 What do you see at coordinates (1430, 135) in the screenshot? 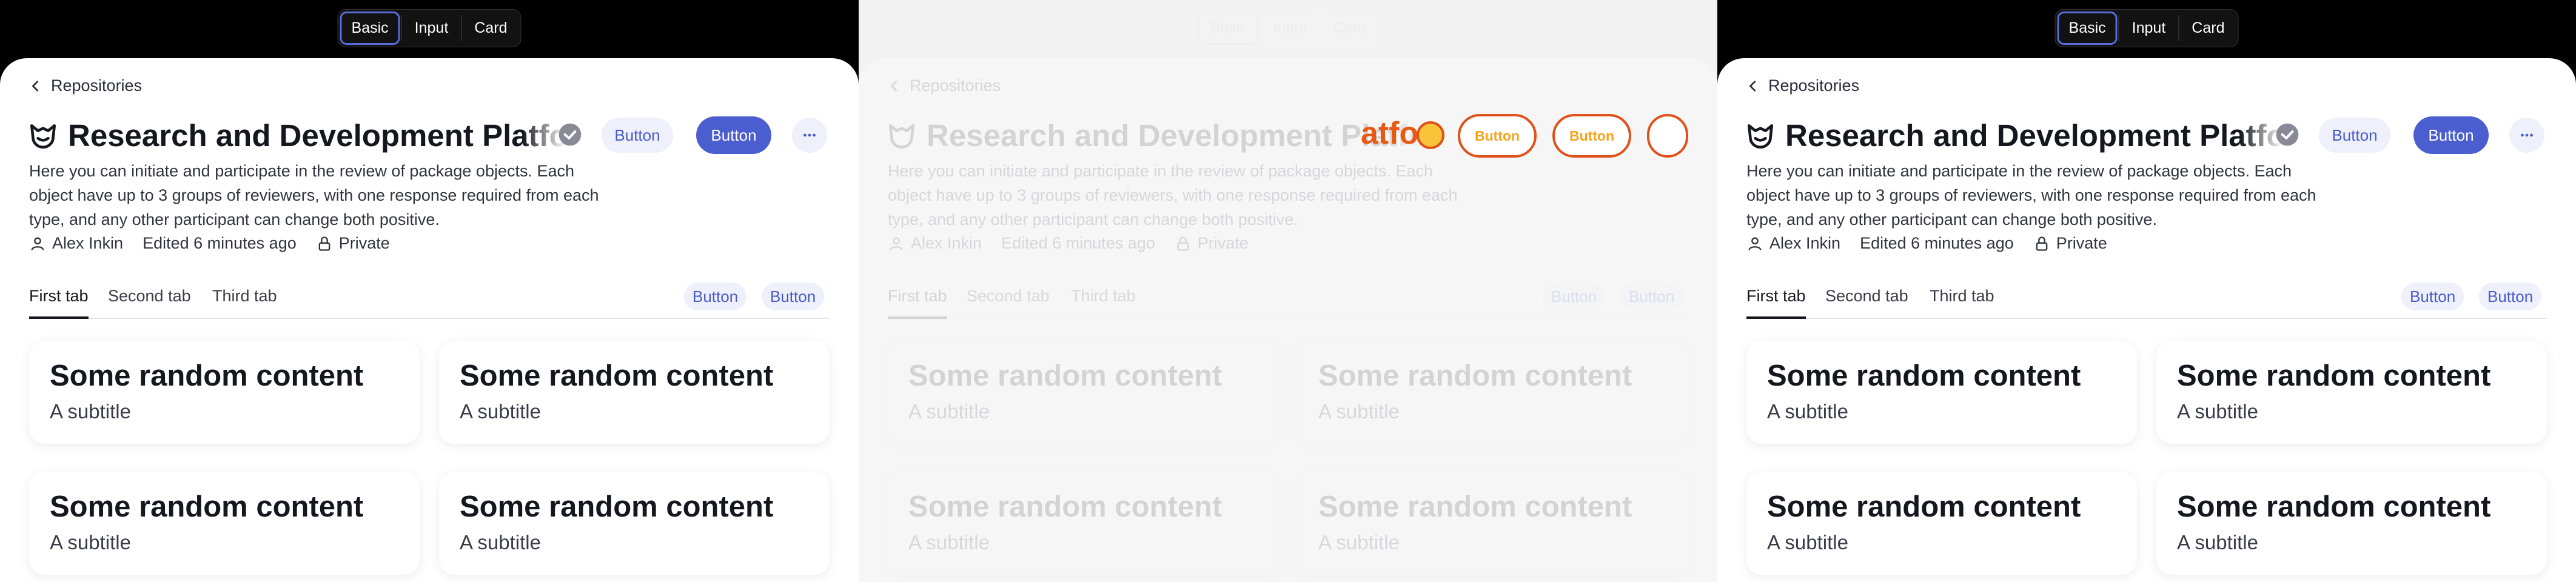
I see `orange-drop-icon` at bounding box center [1430, 135].